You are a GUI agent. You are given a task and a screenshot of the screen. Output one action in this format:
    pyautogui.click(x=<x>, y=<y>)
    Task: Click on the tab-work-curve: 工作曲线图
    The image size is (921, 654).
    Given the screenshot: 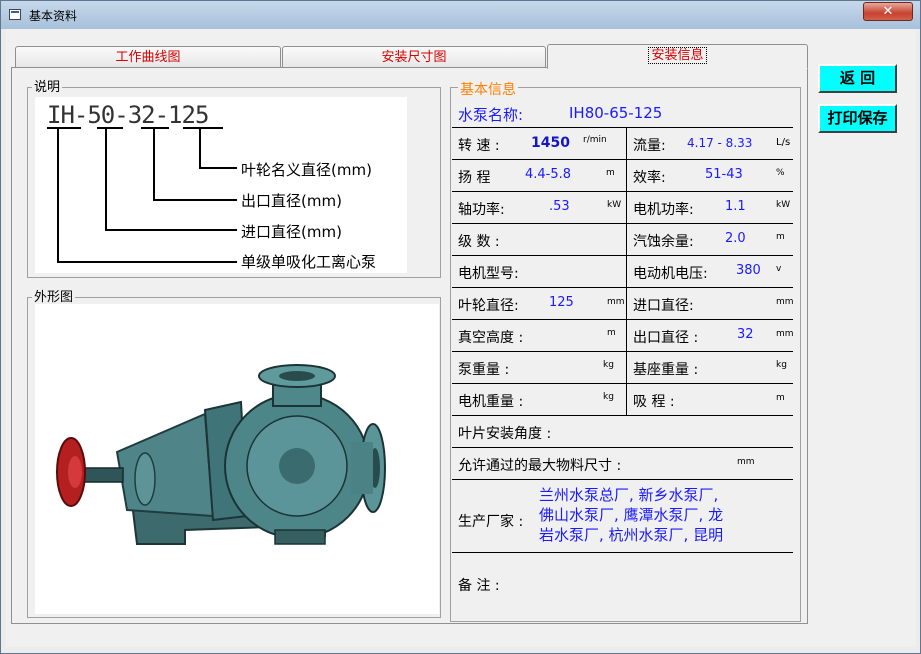 What is the action you would take?
    pyautogui.click(x=148, y=57)
    